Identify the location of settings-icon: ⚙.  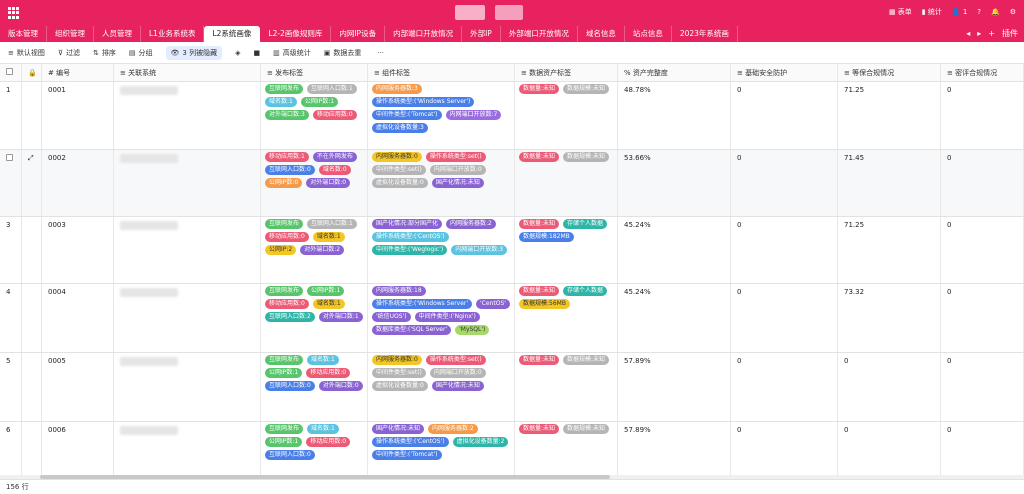
(1013, 12).